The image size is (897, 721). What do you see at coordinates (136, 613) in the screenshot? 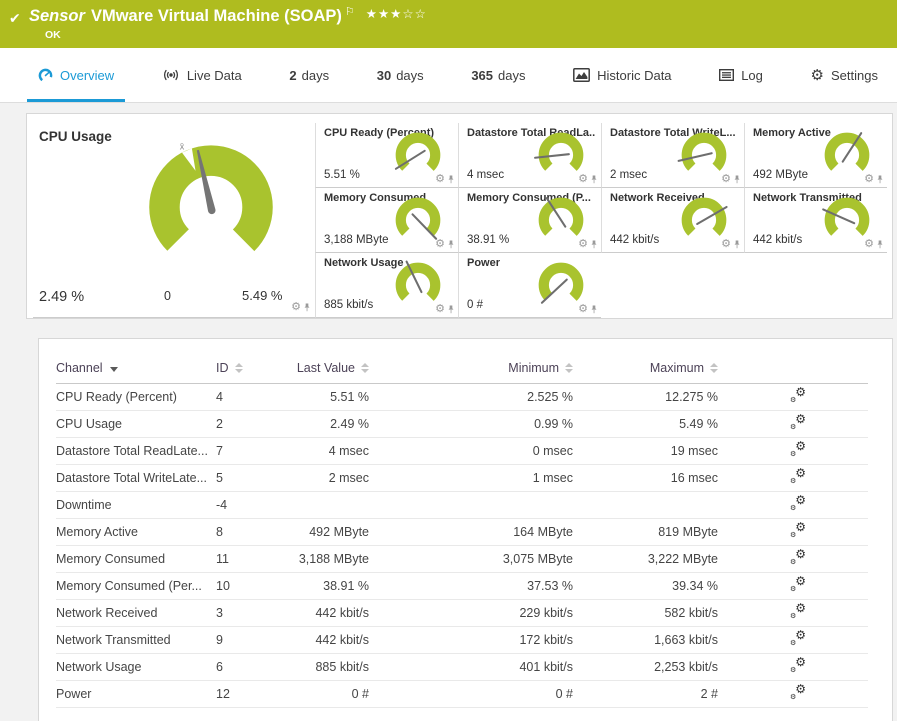
I see `channel-name: Network Received` at bounding box center [136, 613].